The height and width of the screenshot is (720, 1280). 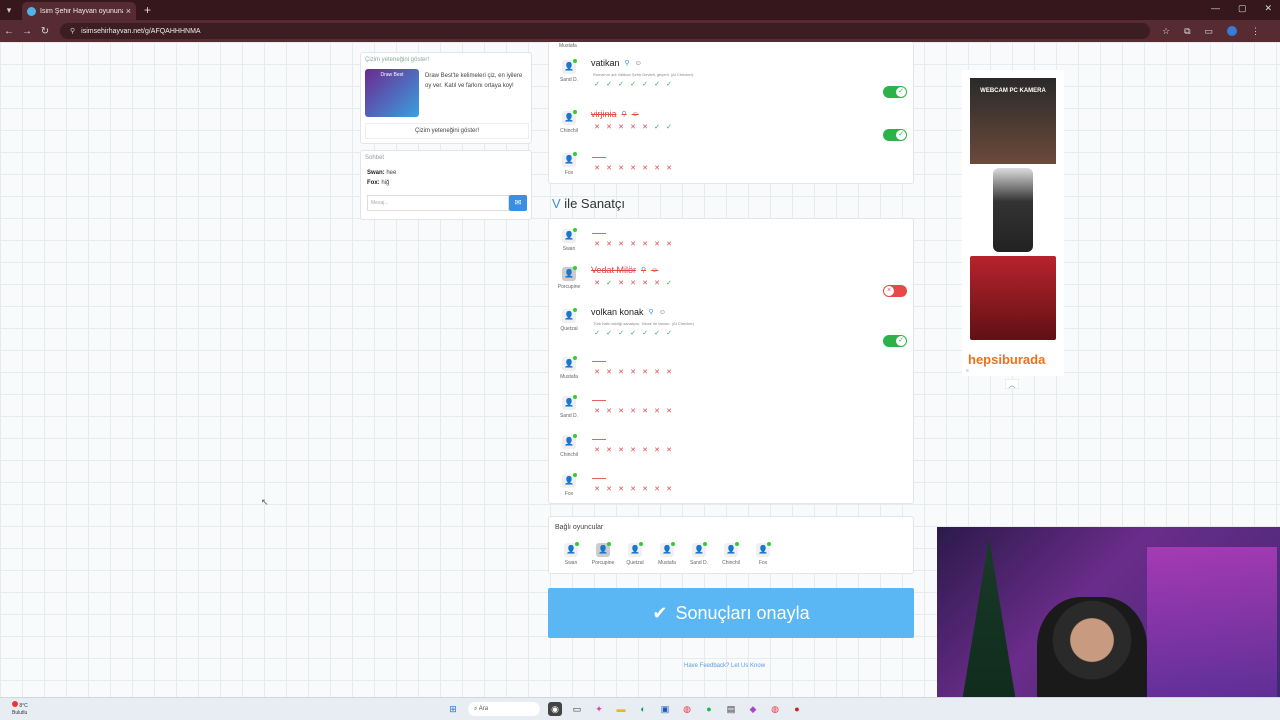 What do you see at coordinates (763, 554) in the screenshot?
I see `connected-player: 👤 Fox` at bounding box center [763, 554].